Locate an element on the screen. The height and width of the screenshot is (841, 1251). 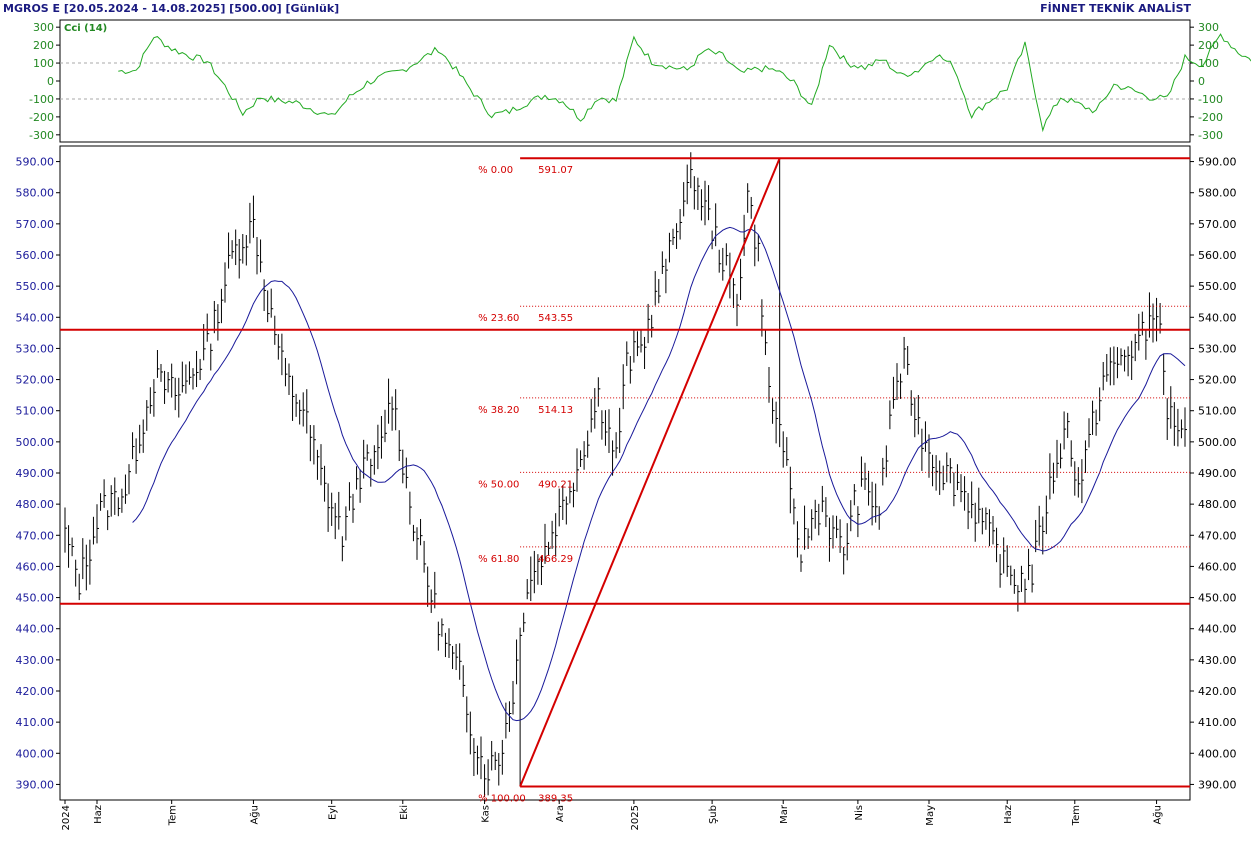
price-tick-label-right: 560.00 is located at coordinates (1217, 255).